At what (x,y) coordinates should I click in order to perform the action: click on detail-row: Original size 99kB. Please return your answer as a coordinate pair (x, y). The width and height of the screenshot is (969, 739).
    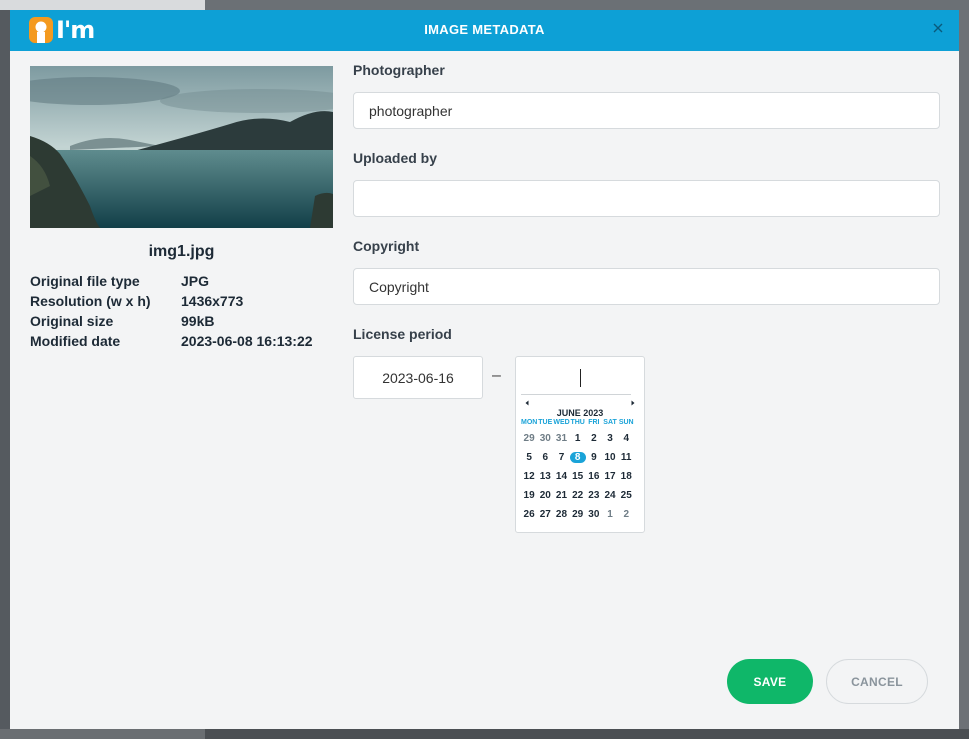
    Looking at the image, I should click on (181, 323).